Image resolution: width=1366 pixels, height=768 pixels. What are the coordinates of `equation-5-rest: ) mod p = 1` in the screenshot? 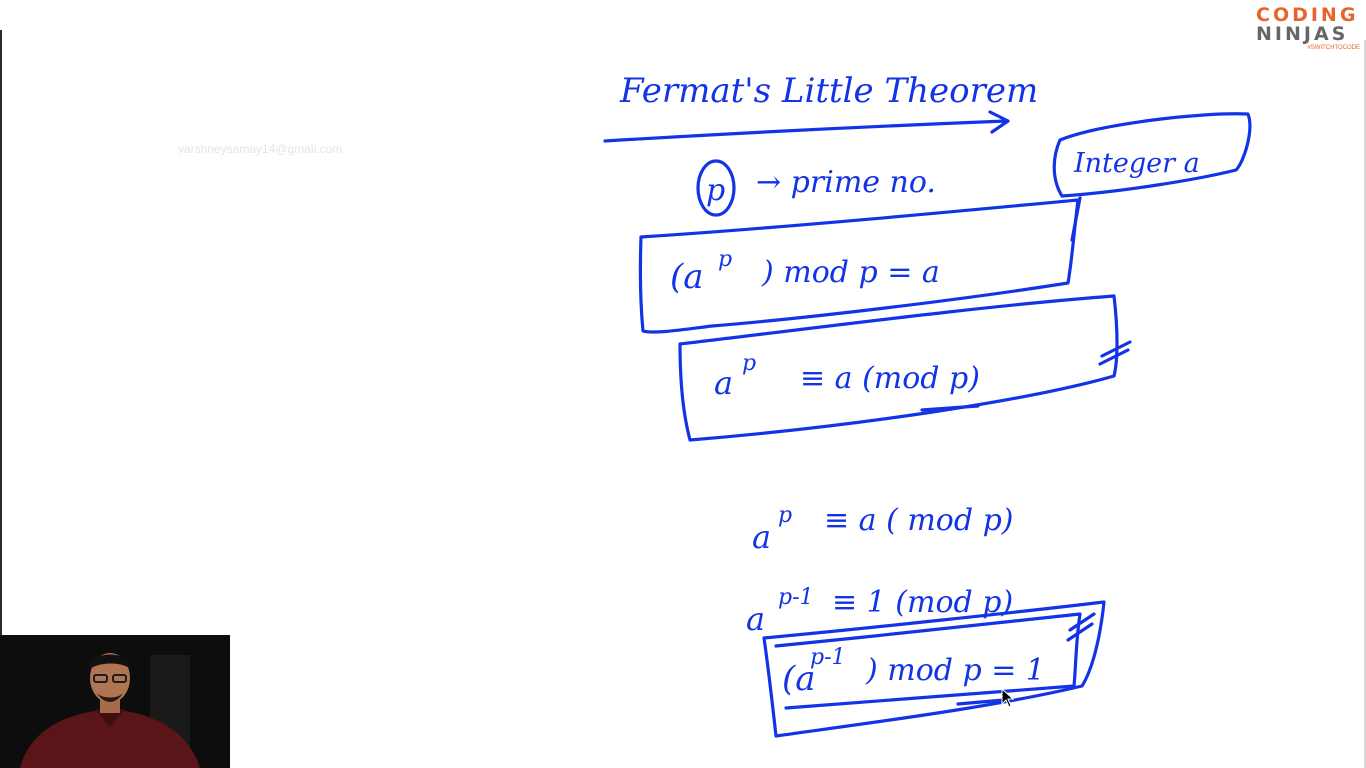 It's located at (955, 670).